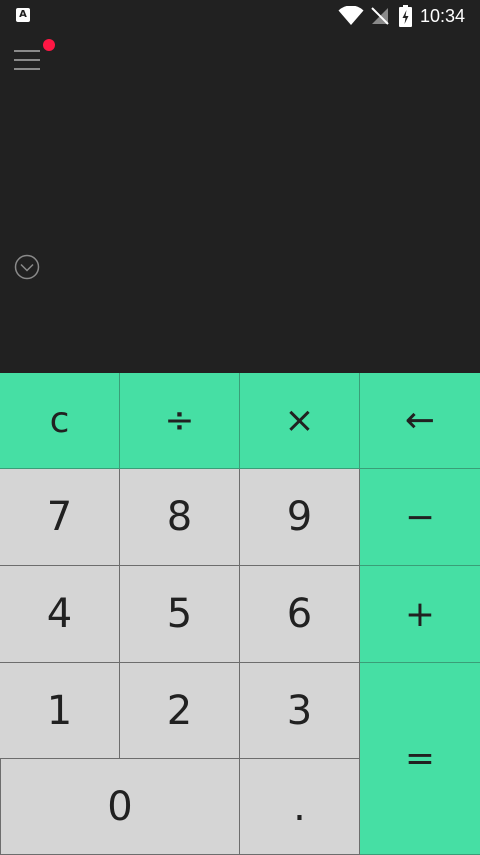 This screenshot has height=855, width=480. Describe the element at coordinates (180, 711) in the screenshot. I see `digit-2-button: 2` at that location.